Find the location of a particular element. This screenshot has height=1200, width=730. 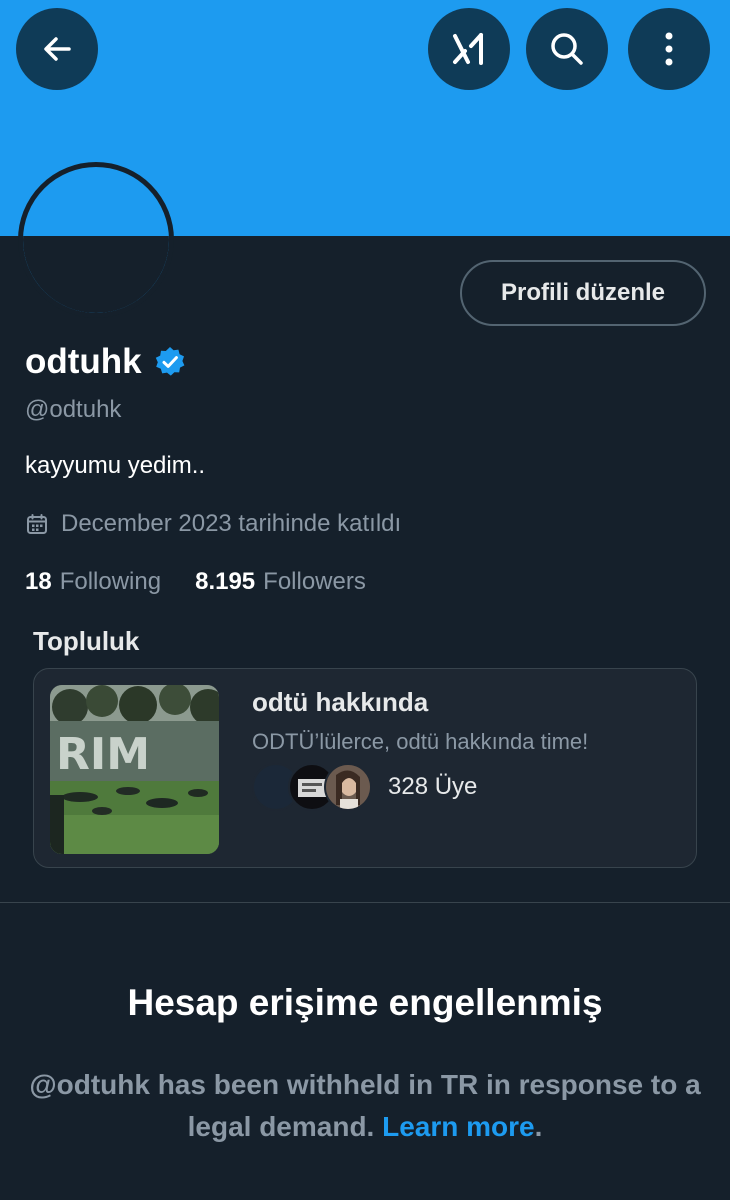

following-label: Following is located at coordinates (110, 582).